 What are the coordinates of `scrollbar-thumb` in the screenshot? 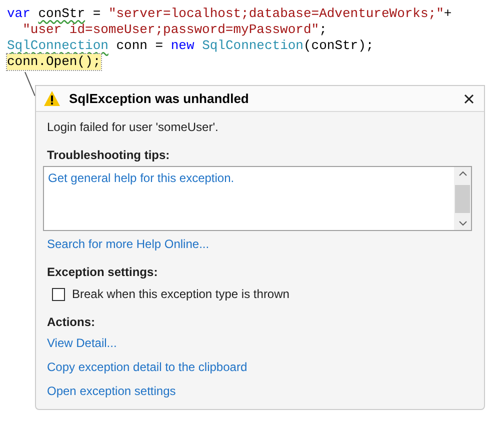 It's located at (462, 198).